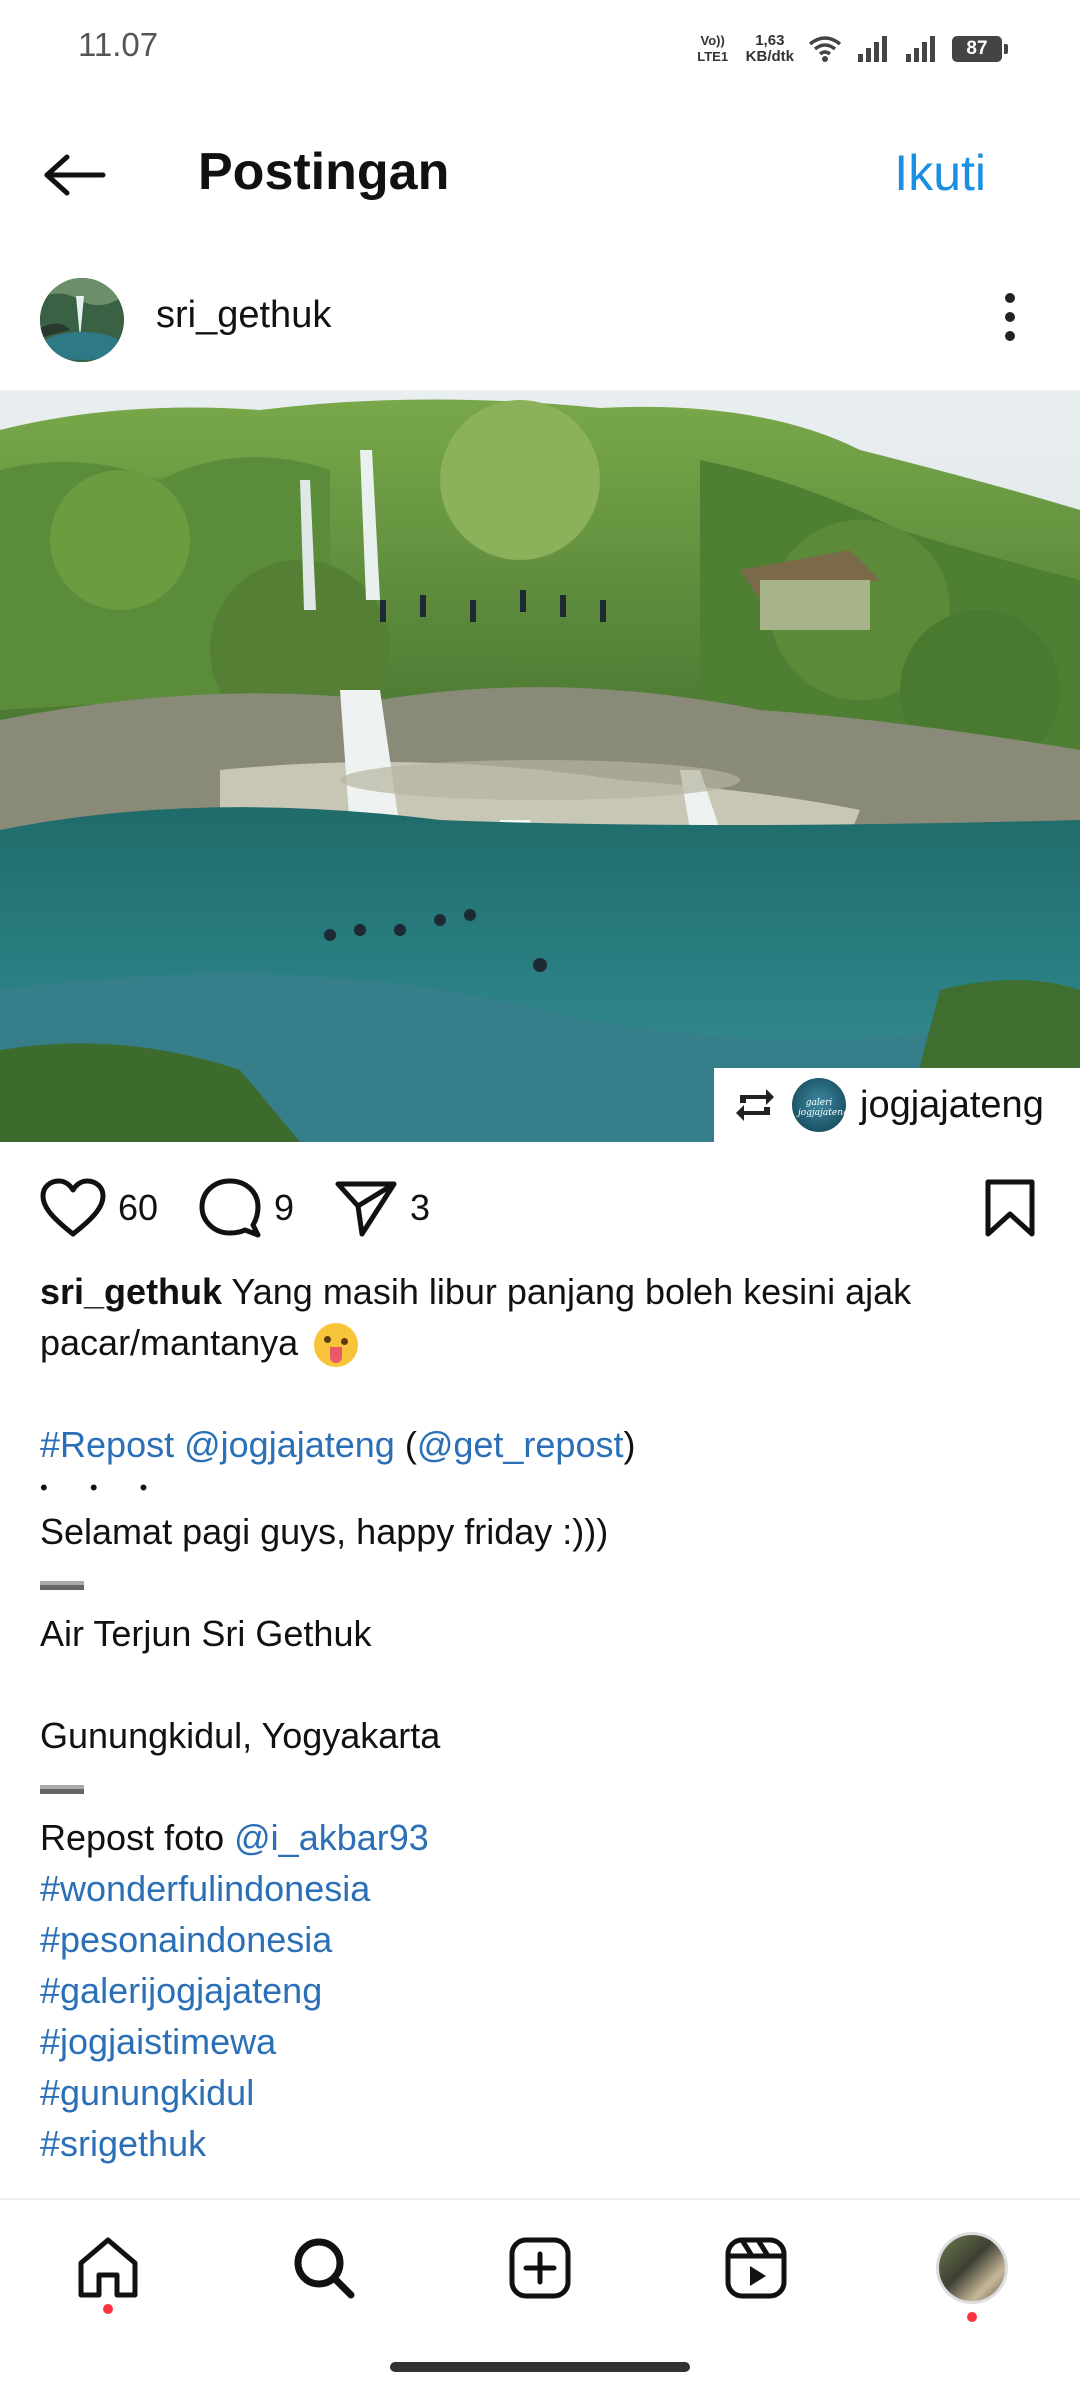 The height and width of the screenshot is (2400, 1080). I want to click on page-title: Postingan, so click(324, 172).